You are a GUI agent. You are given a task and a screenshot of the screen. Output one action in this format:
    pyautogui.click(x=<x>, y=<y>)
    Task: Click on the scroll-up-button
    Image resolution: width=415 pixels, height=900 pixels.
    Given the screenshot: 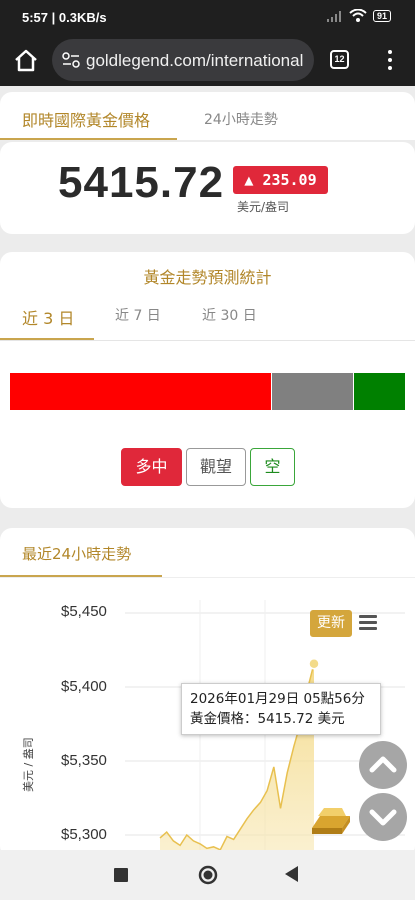 What is the action you would take?
    pyautogui.click(x=383, y=765)
    